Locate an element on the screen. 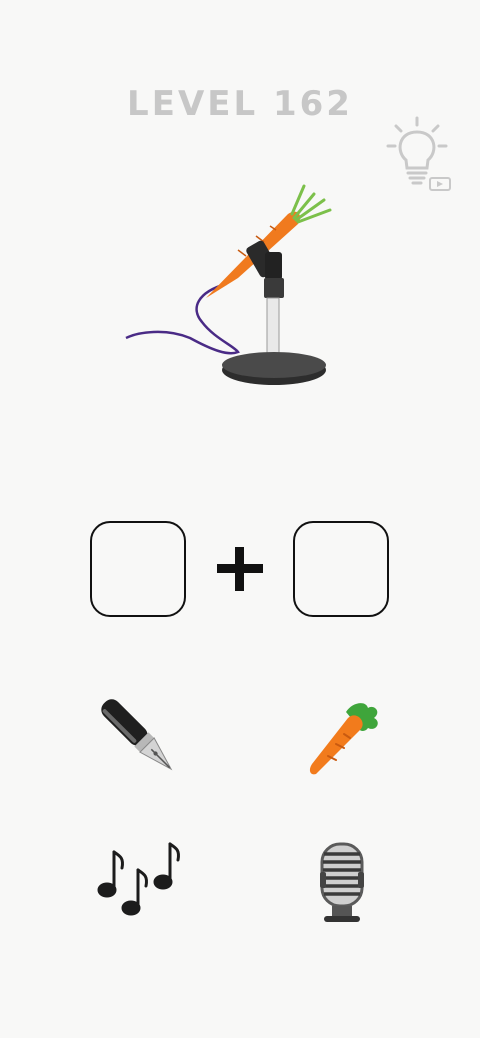 This screenshot has width=480, height=1038. option-studio-microphone is located at coordinates (342, 880).